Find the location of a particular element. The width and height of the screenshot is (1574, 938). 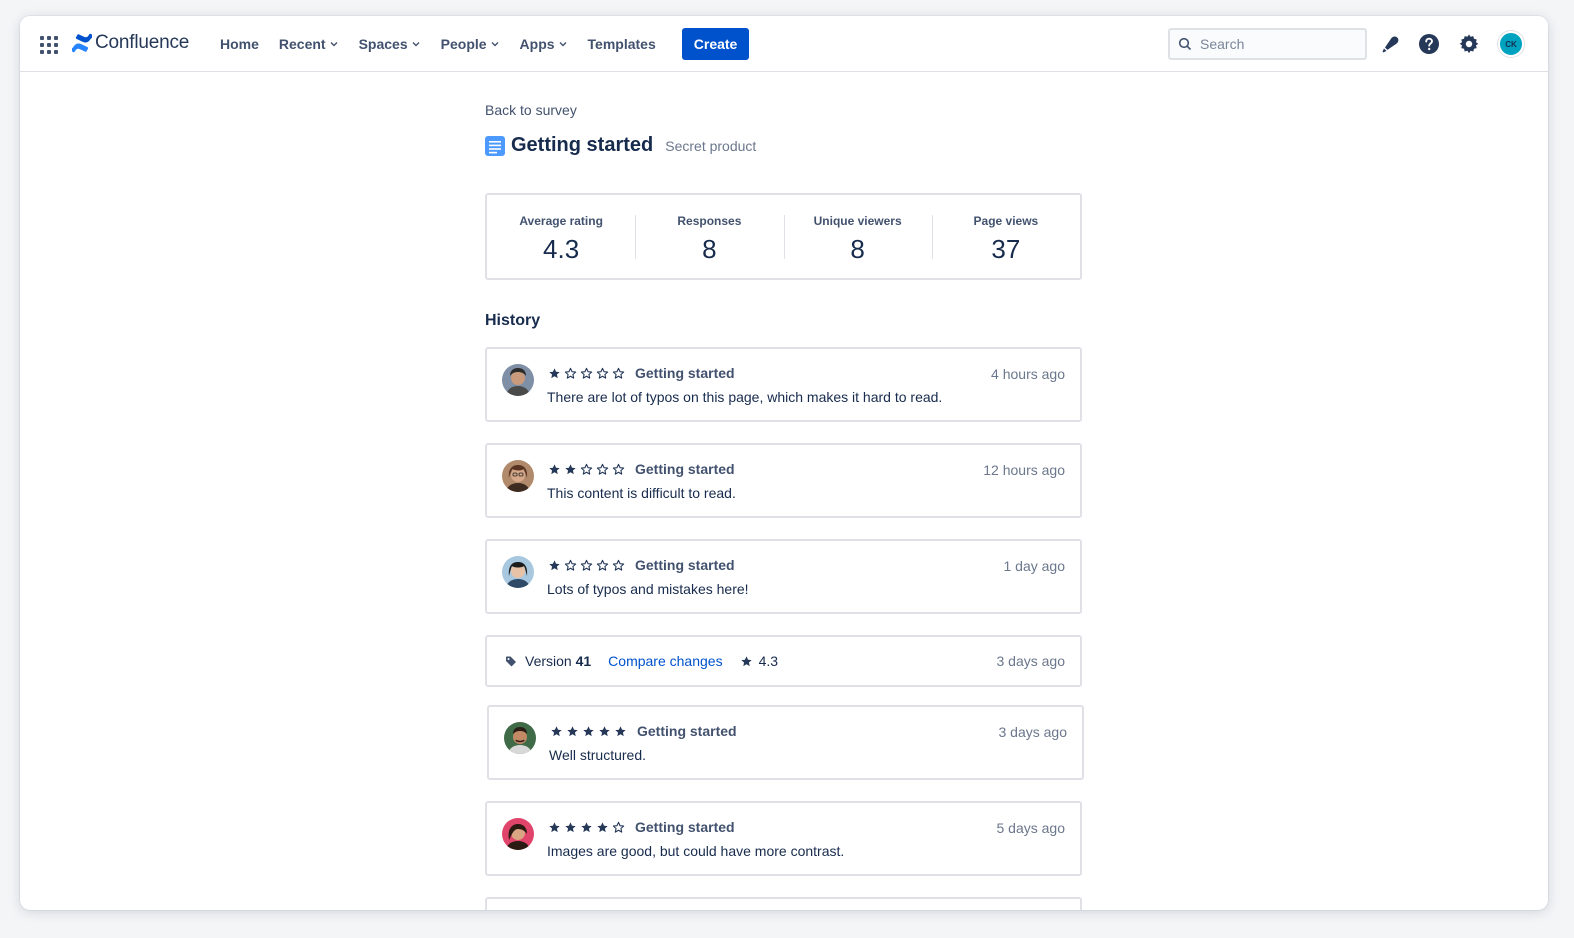

stat-label: Average rating is located at coordinates (561, 221).